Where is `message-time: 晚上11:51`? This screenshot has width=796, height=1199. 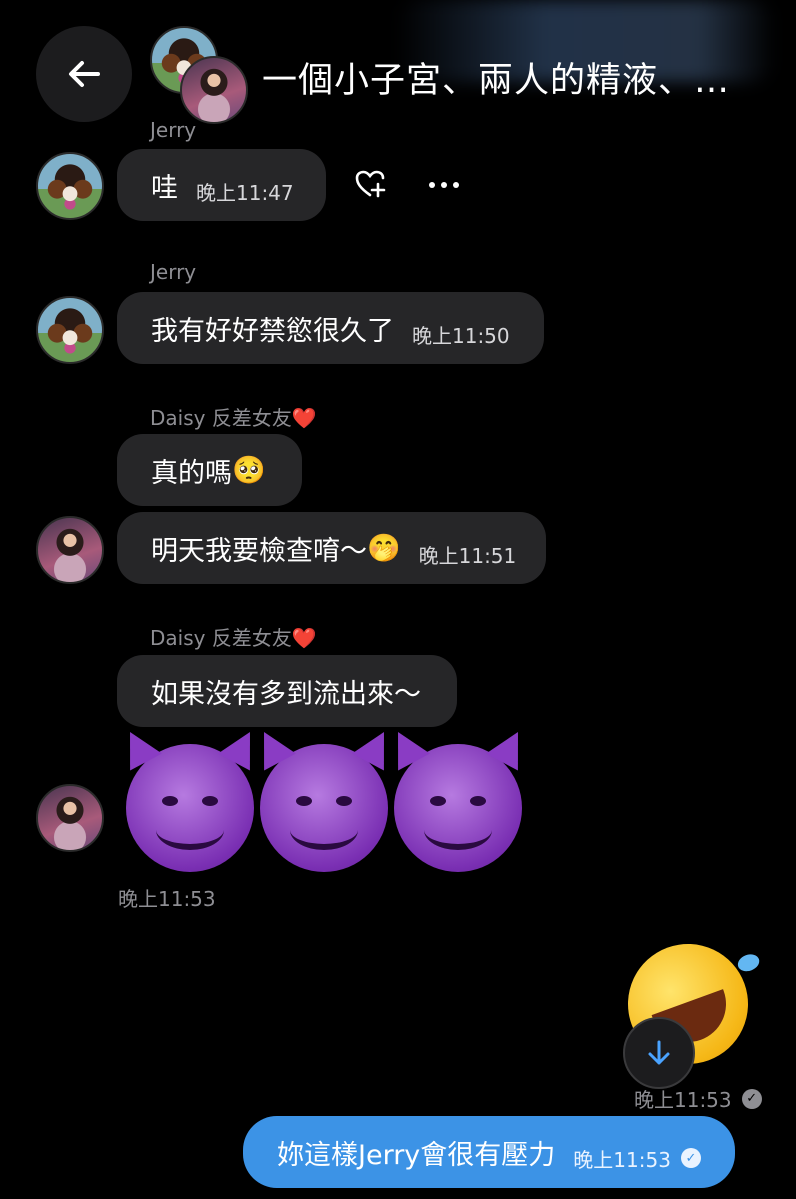 message-time: 晚上11:51 is located at coordinates (467, 555).